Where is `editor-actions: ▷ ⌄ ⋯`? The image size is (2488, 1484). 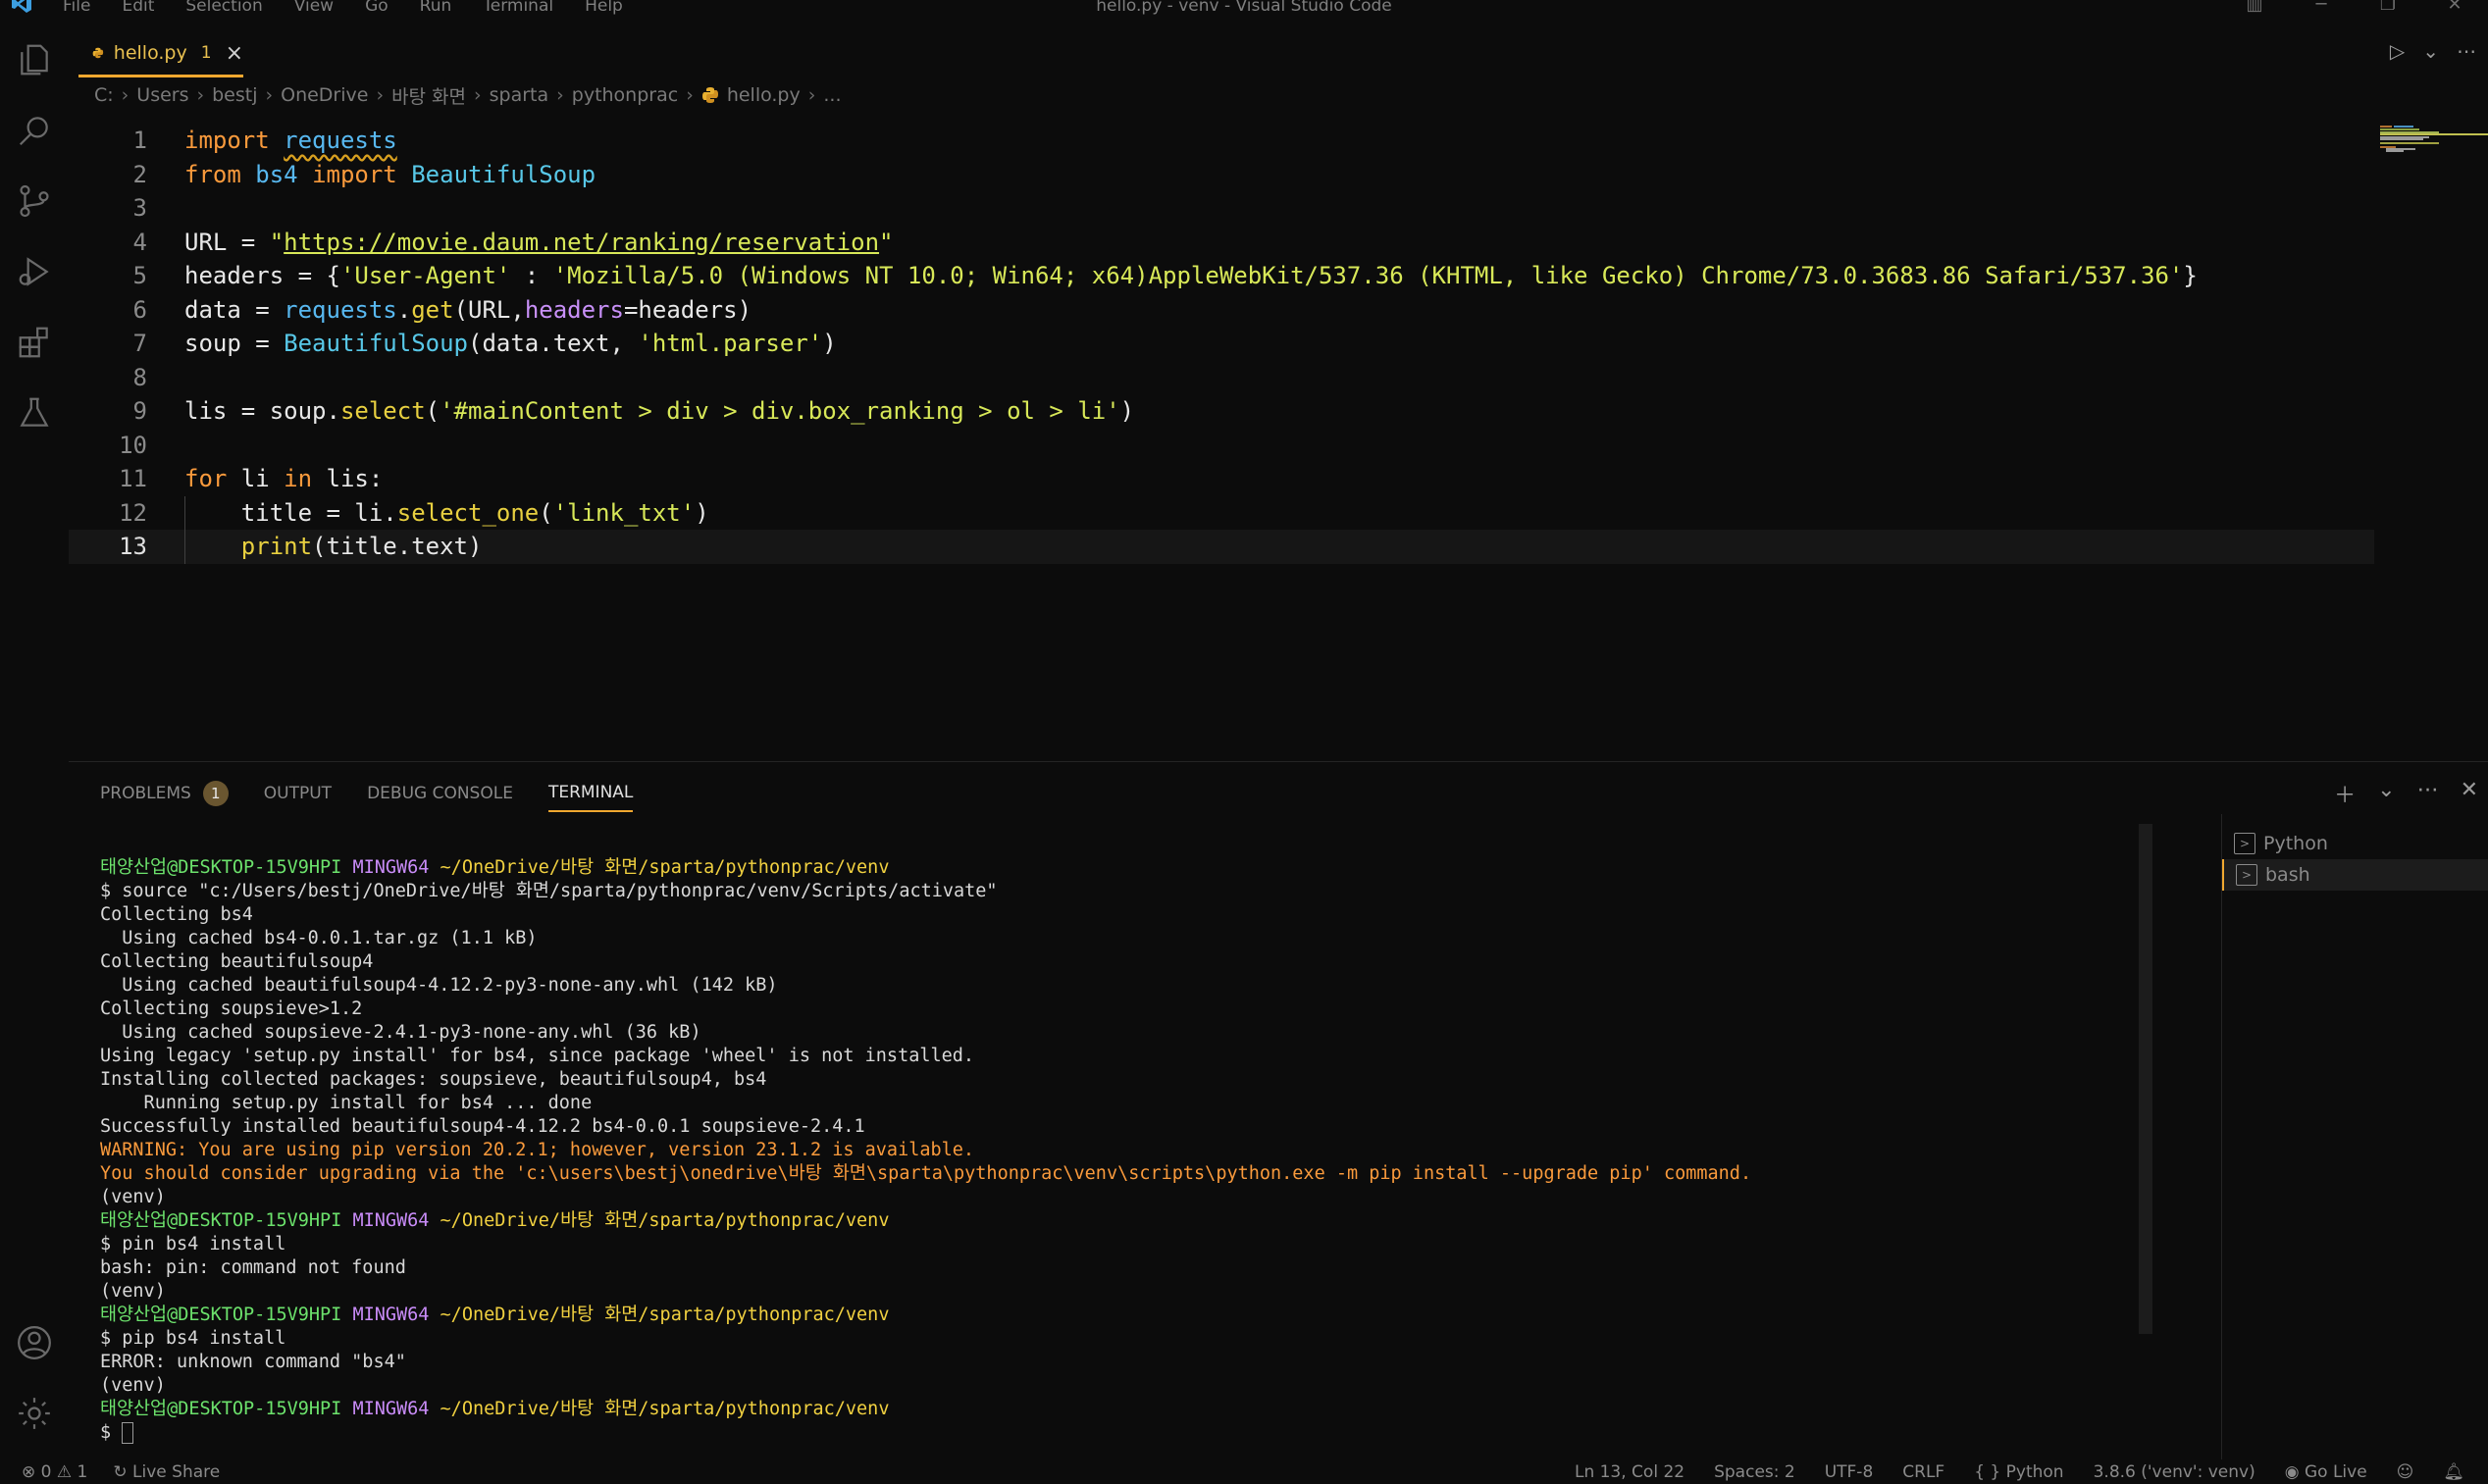
editor-actions: ▷ ⌄ ⋯ is located at coordinates (2433, 51).